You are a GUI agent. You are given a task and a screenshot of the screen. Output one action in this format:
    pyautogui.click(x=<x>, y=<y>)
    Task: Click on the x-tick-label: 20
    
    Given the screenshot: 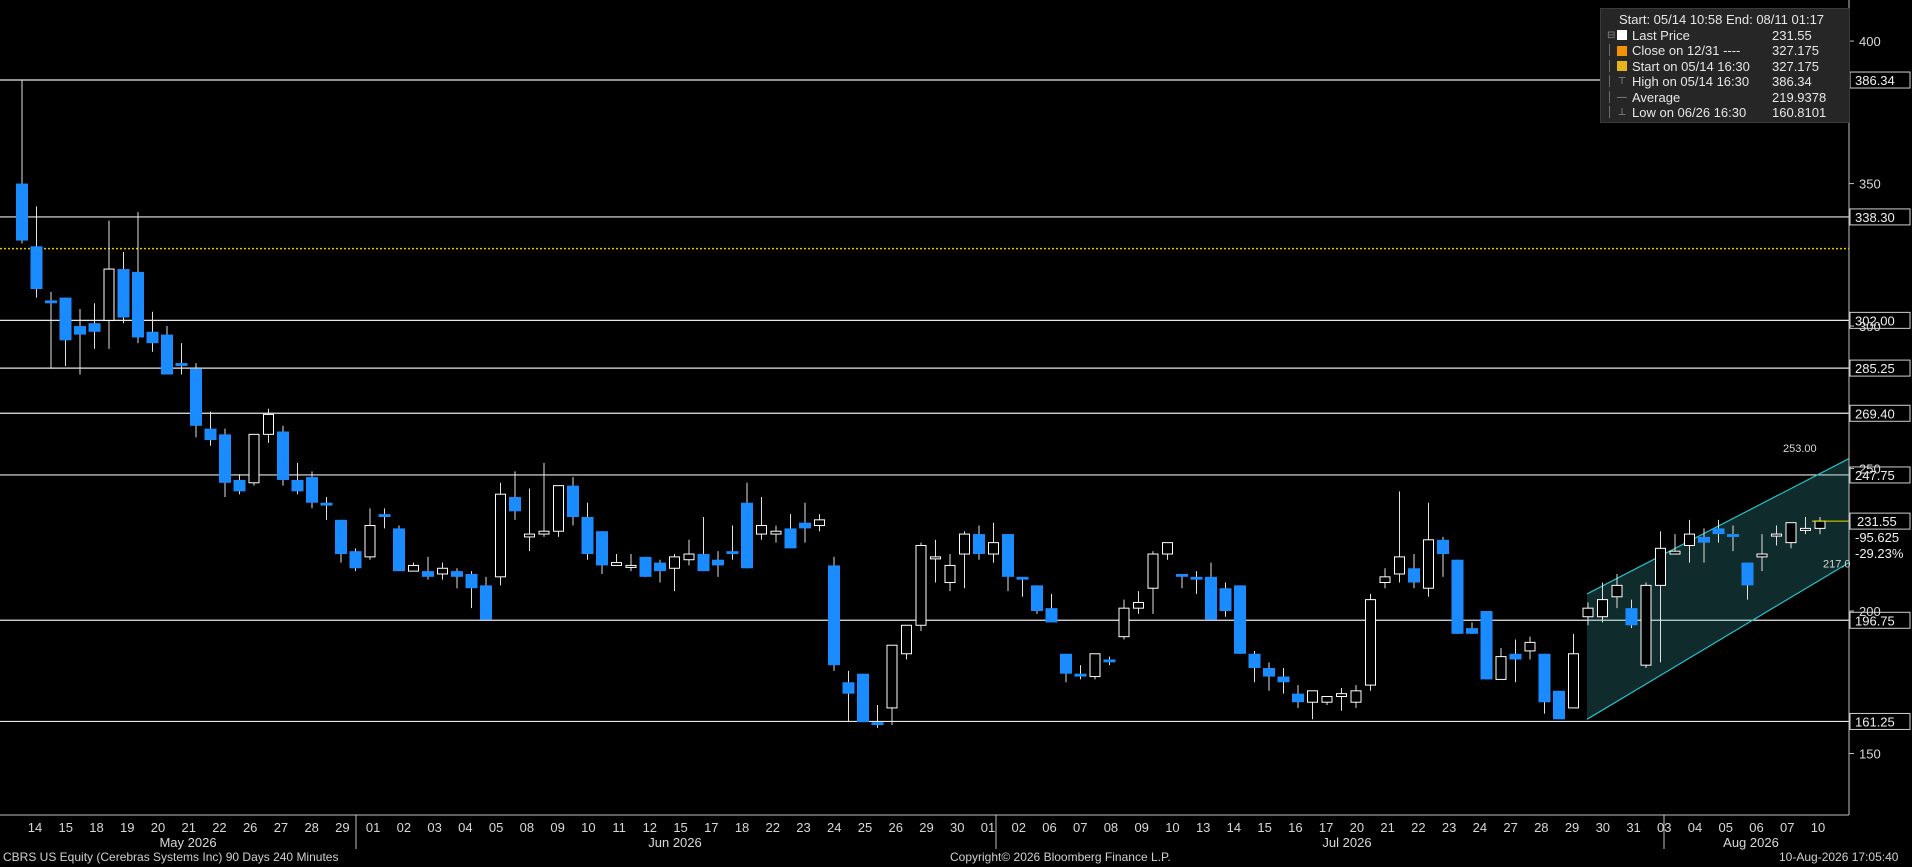 What is the action you would take?
    pyautogui.click(x=158, y=827)
    